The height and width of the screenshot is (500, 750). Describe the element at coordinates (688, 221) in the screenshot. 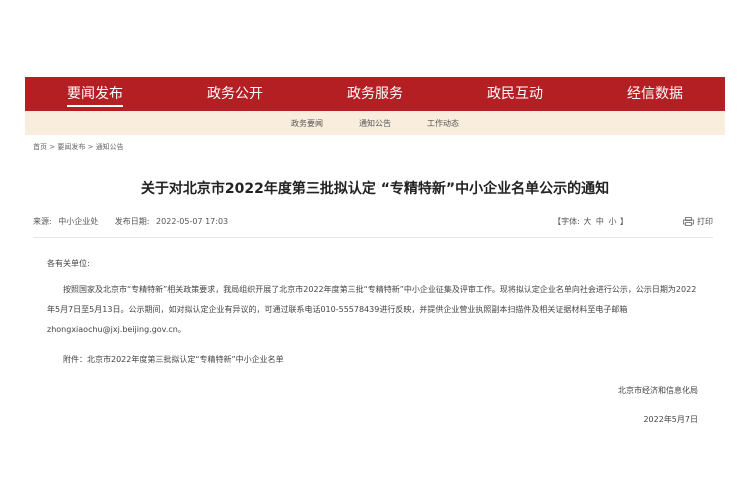

I see `printer-icon` at that location.